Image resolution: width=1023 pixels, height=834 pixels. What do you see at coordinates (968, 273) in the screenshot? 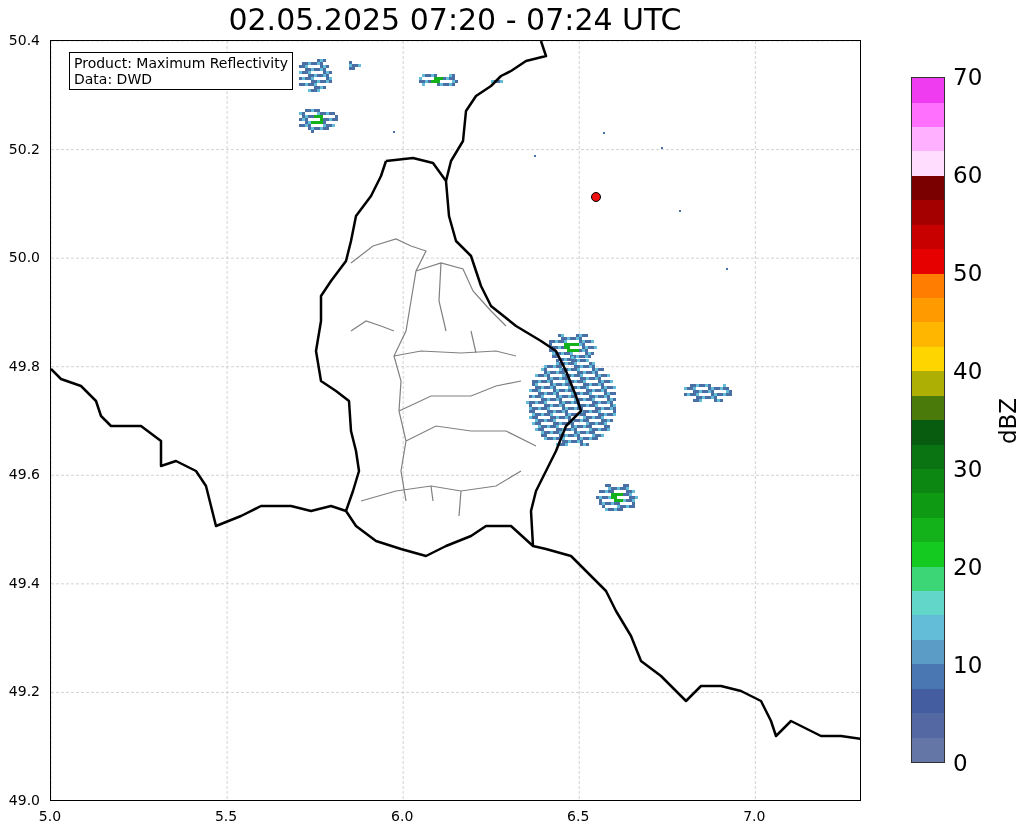
I see `colorbar-tick-label: 50` at bounding box center [968, 273].